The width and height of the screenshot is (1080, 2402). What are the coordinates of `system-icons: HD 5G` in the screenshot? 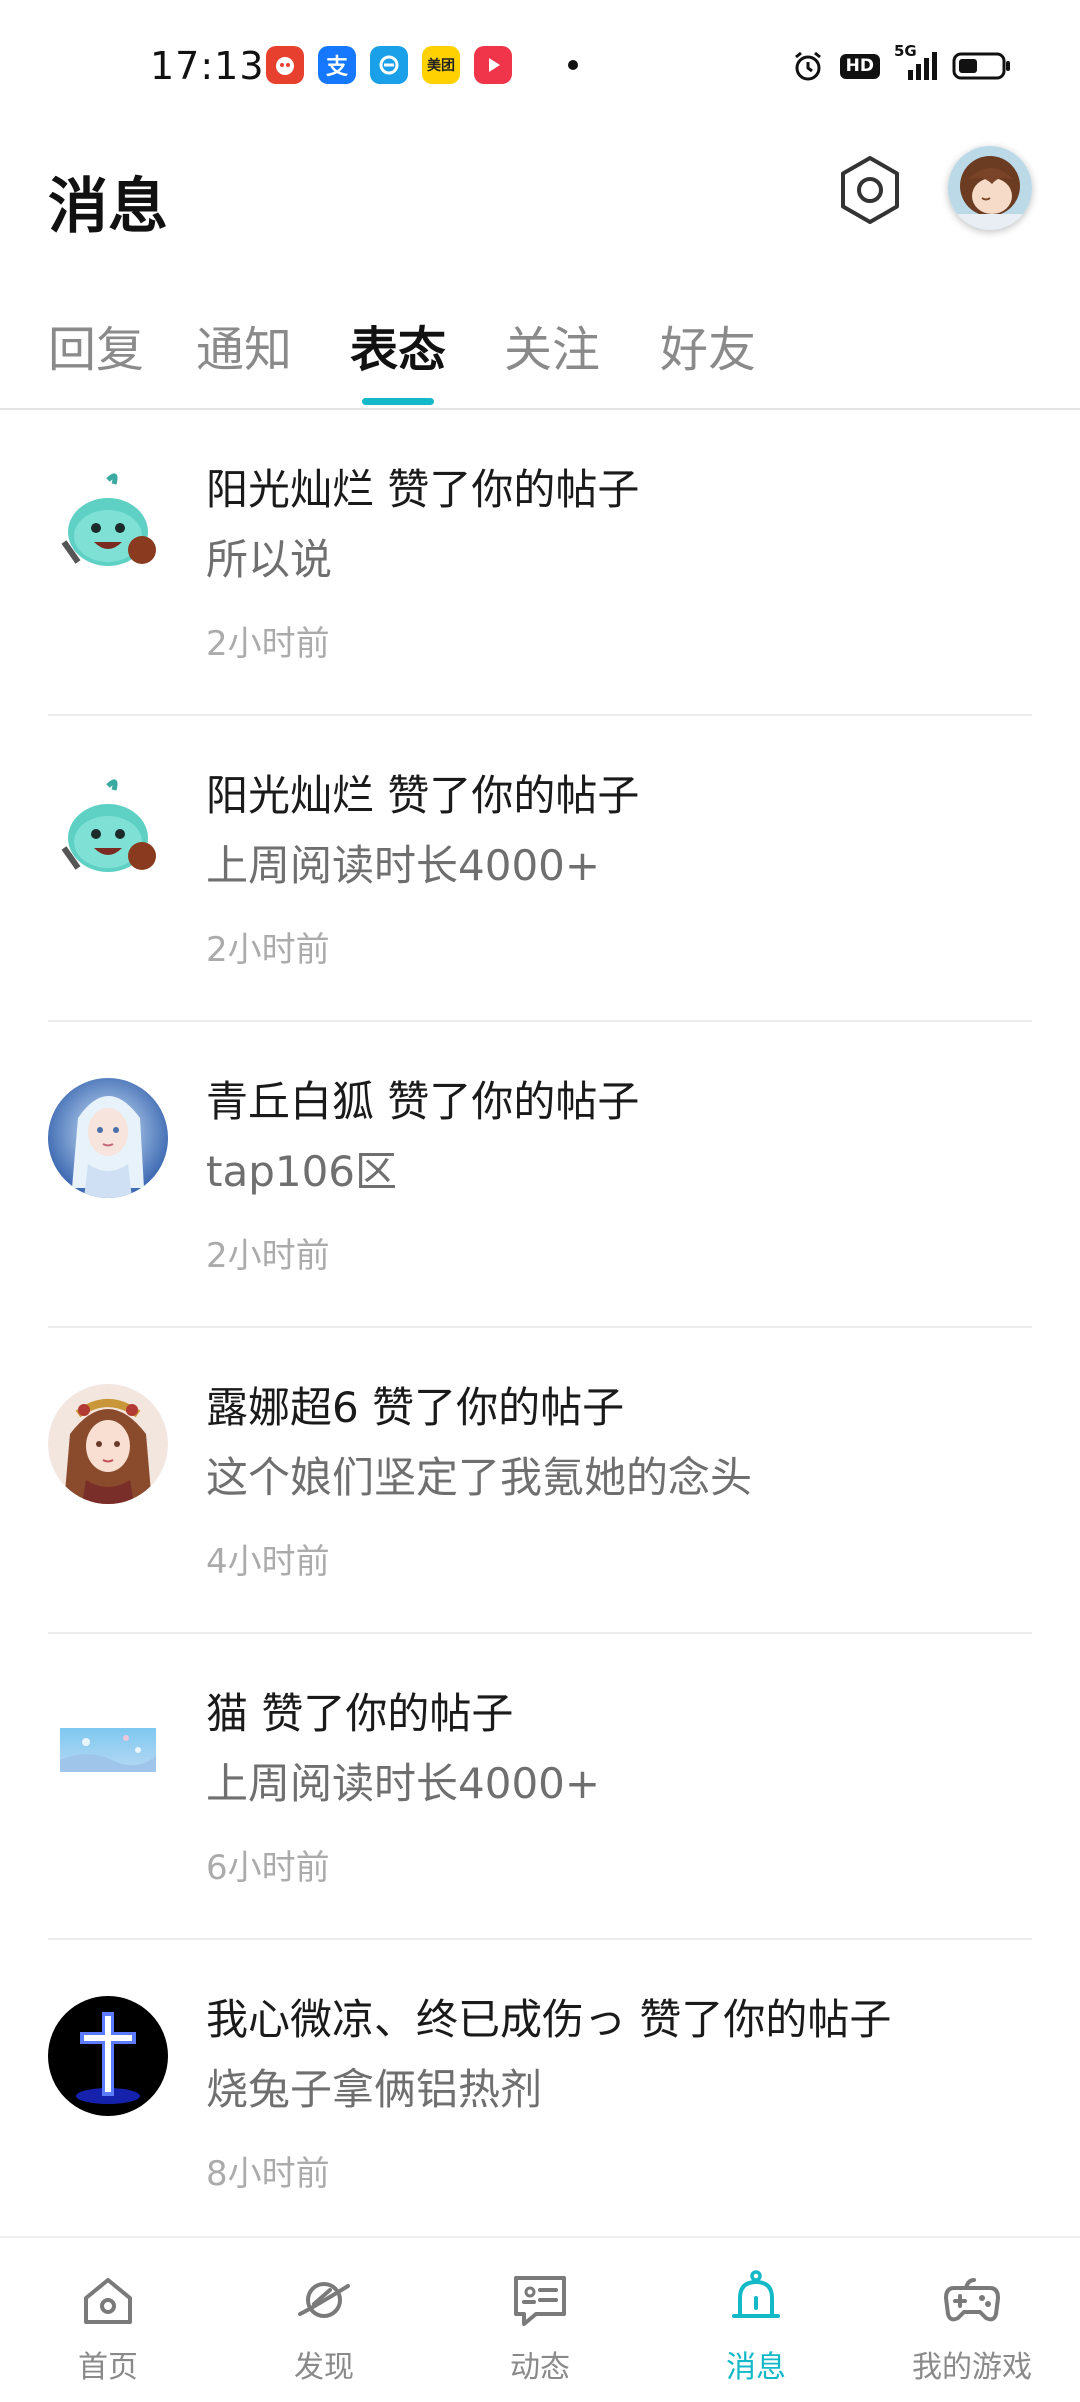 It's located at (901, 63).